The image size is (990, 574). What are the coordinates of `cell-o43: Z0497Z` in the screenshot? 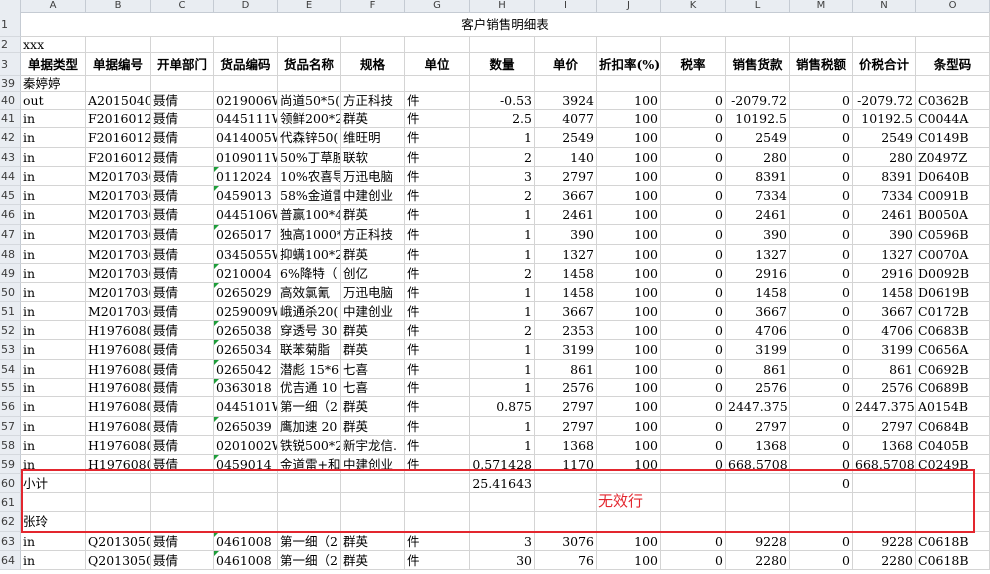 It's located at (953, 157).